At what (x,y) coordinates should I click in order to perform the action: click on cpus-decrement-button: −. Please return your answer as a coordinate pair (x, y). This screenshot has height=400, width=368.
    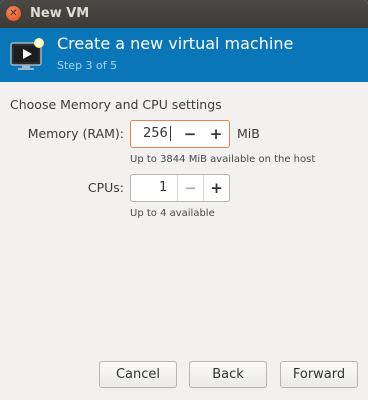
    Looking at the image, I should click on (190, 188).